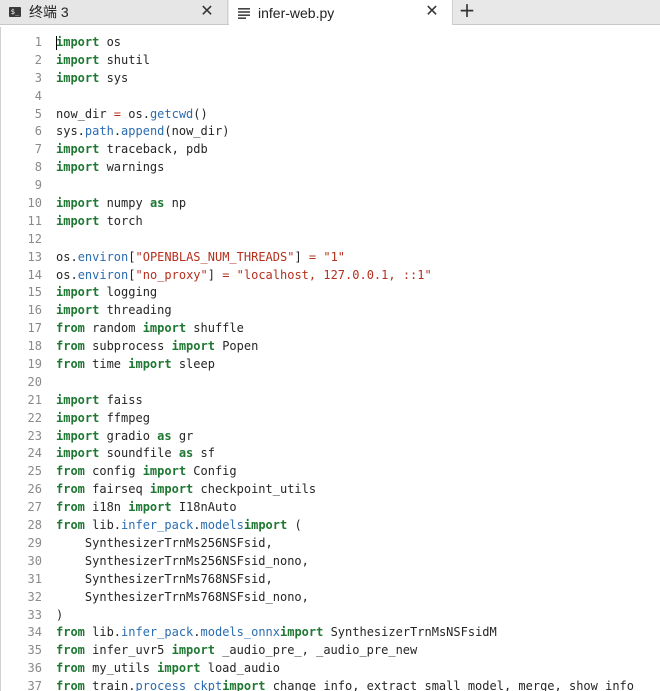  Describe the element at coordinates (186, 435) in the screenshot. I see `code-token: gr` at that location.